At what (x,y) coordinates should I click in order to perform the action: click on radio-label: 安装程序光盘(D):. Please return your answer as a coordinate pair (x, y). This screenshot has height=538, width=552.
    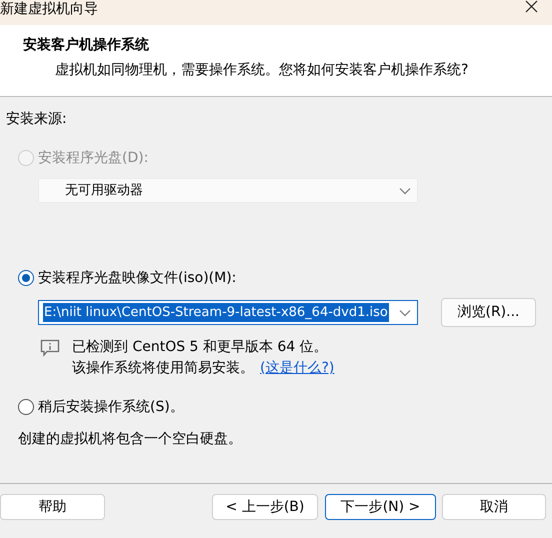
    Looking at the image, I should click on (93, 158).